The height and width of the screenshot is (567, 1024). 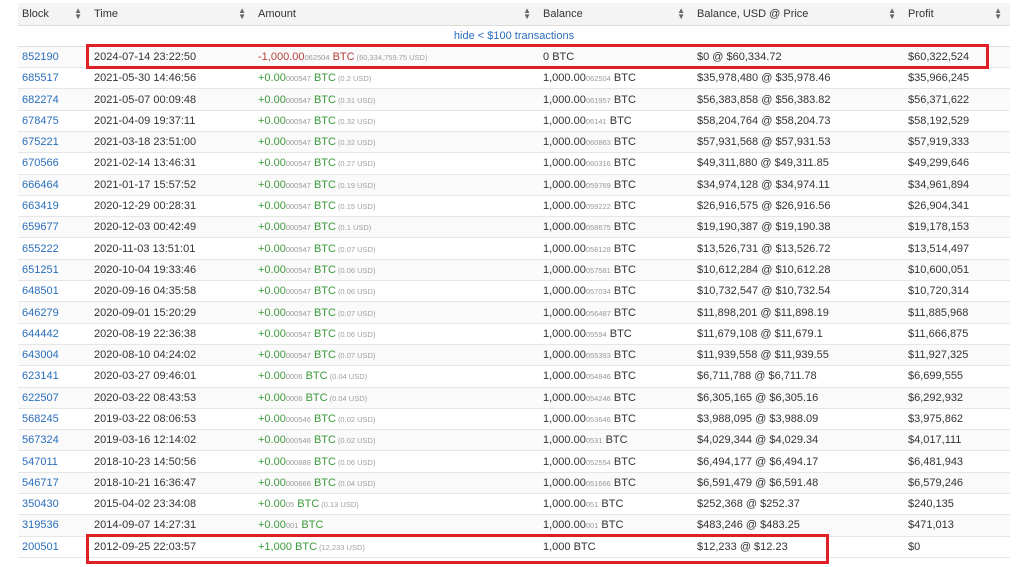 What do you see at coordinates (798, 312) in the screenshot?
I see `balance-usd-cell: $11,898,201 @ $11,898.19` at bounding box center [798, 312].